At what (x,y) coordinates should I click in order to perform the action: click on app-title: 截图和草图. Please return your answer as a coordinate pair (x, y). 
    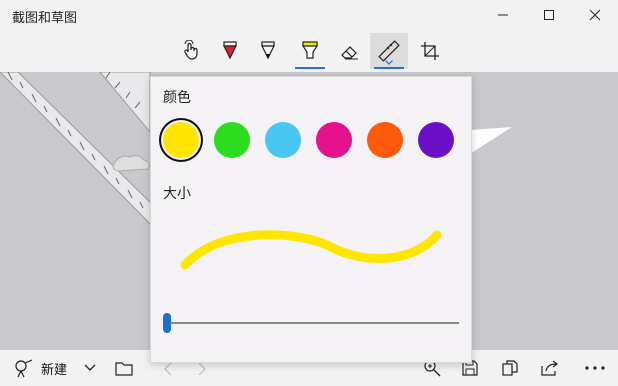
    Looking at the image, I should click on (45, 17).